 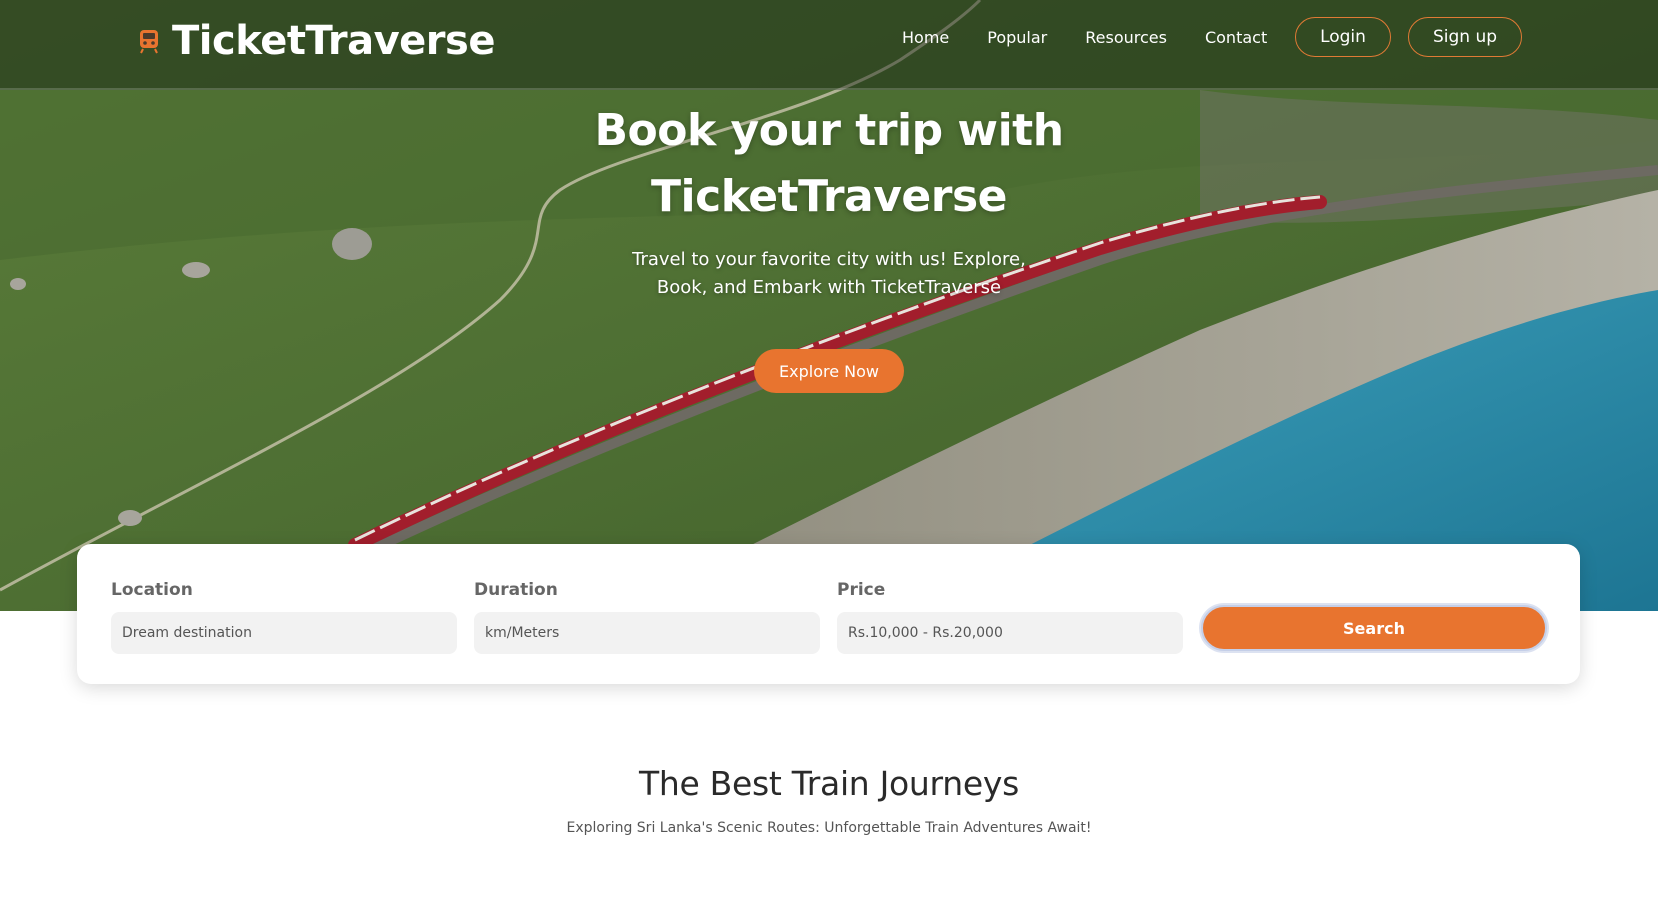 I want to click on nav-links: Home Popular Resources Contact, so click(x=1084, y=37).